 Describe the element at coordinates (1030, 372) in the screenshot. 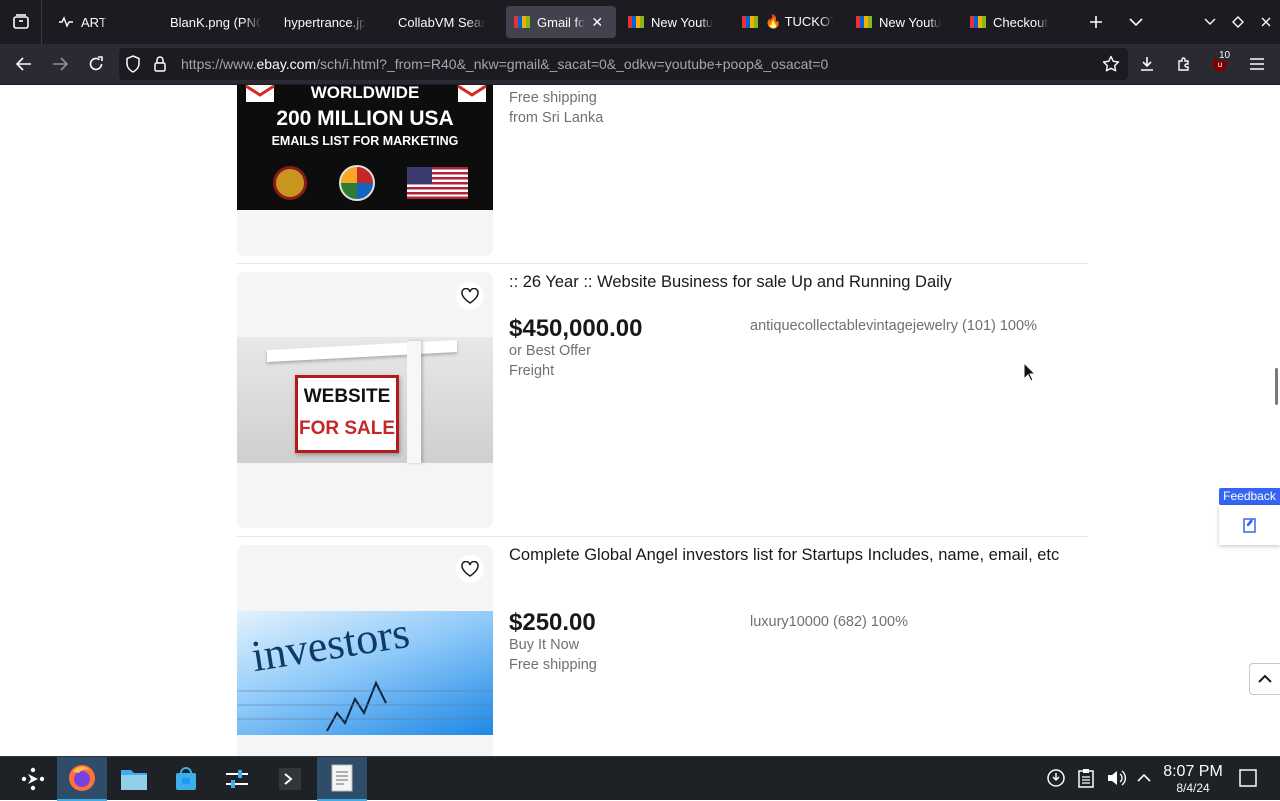

I see `mouse-pointer-icon` at that location.